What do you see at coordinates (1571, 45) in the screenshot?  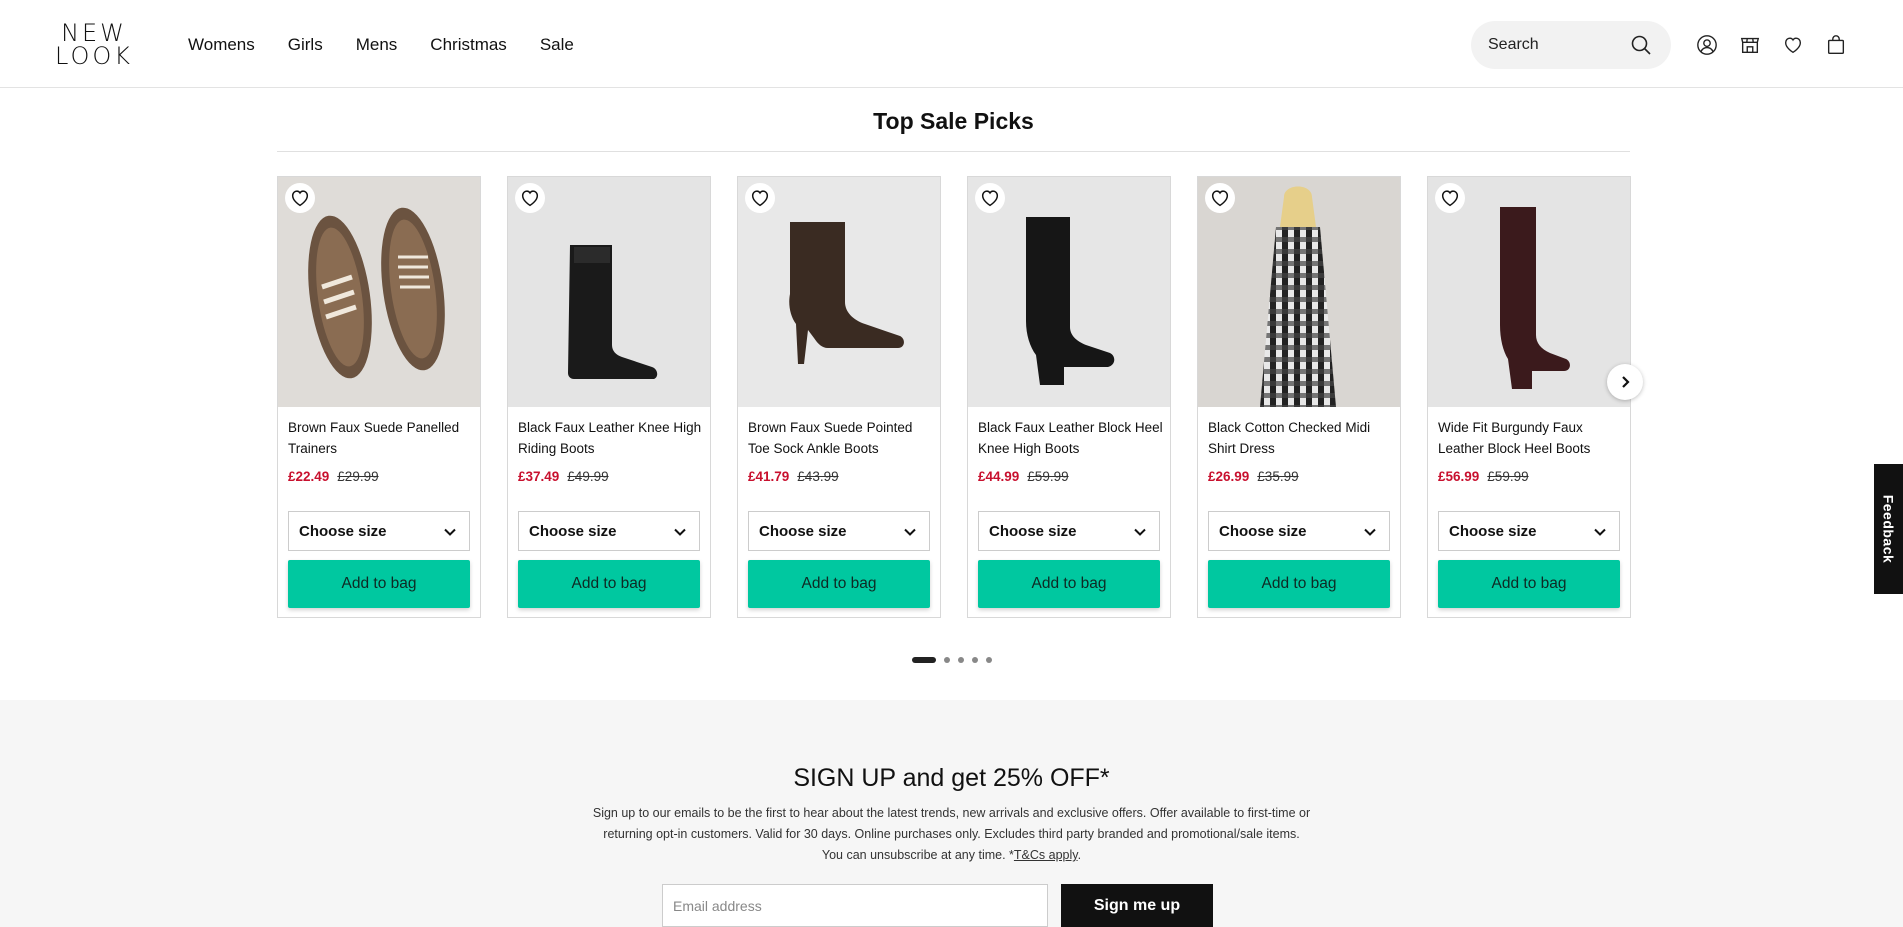 I see `search-input: Search` at bounding box center [1571, 45].